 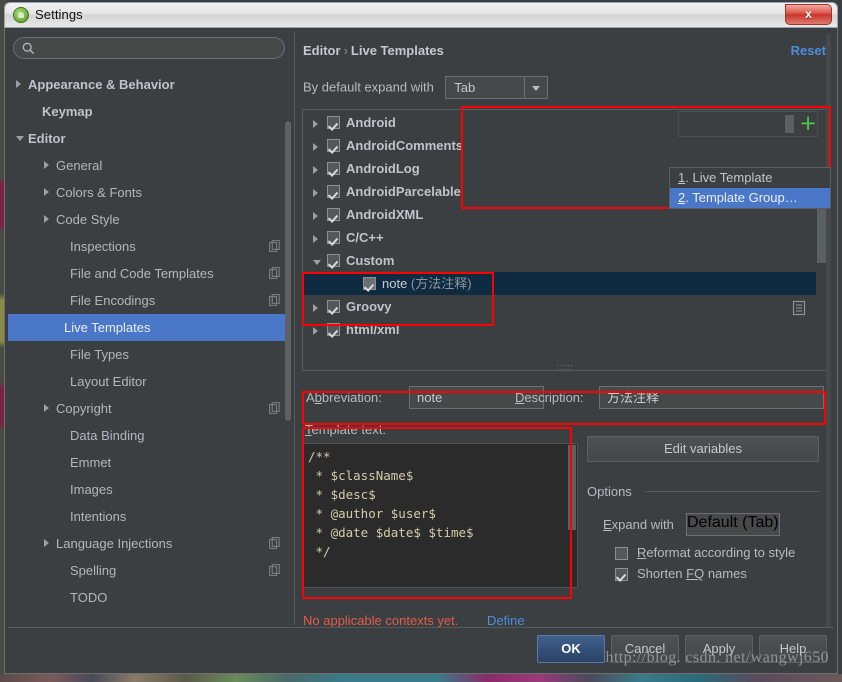 What do you see at coordinates (161, 49) in the screenshot?
I see `search-input` at bounding box center [161, 49].